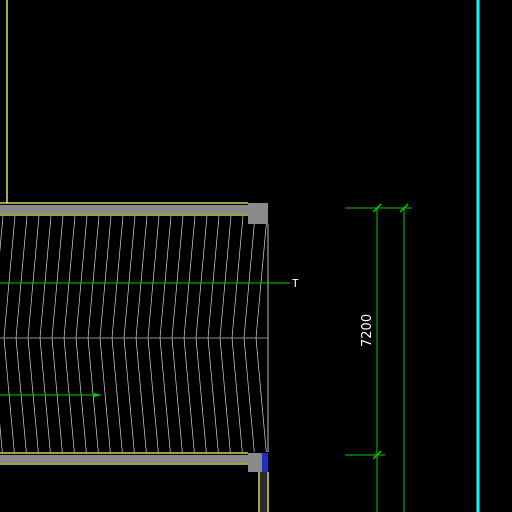  What do you see at coordinates (263, 492) in the screenshot?
I see `wall-right-fill` at bounding box center [263, 492].